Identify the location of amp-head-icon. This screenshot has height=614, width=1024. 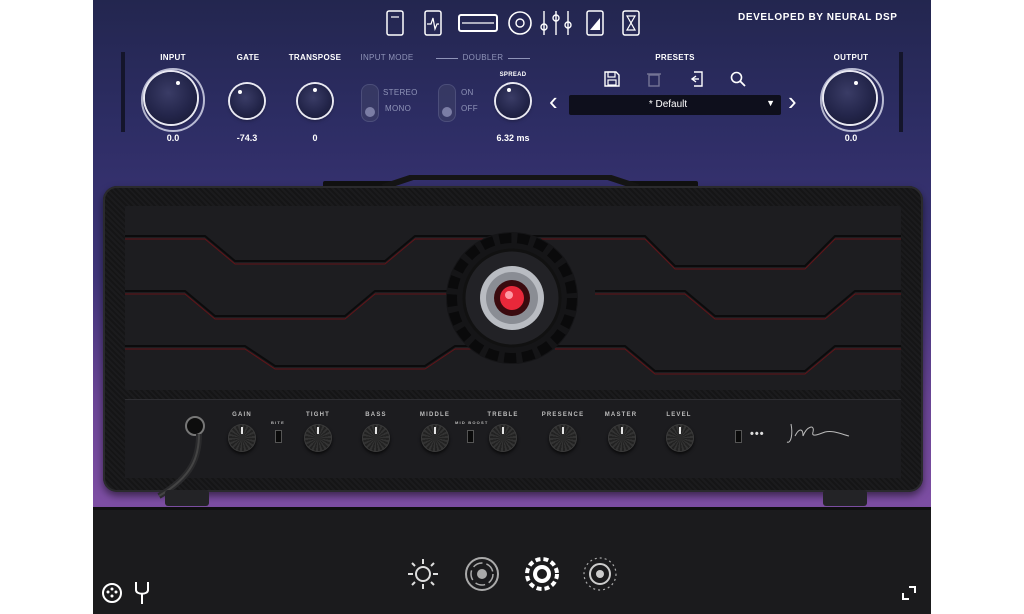
(478, 23).